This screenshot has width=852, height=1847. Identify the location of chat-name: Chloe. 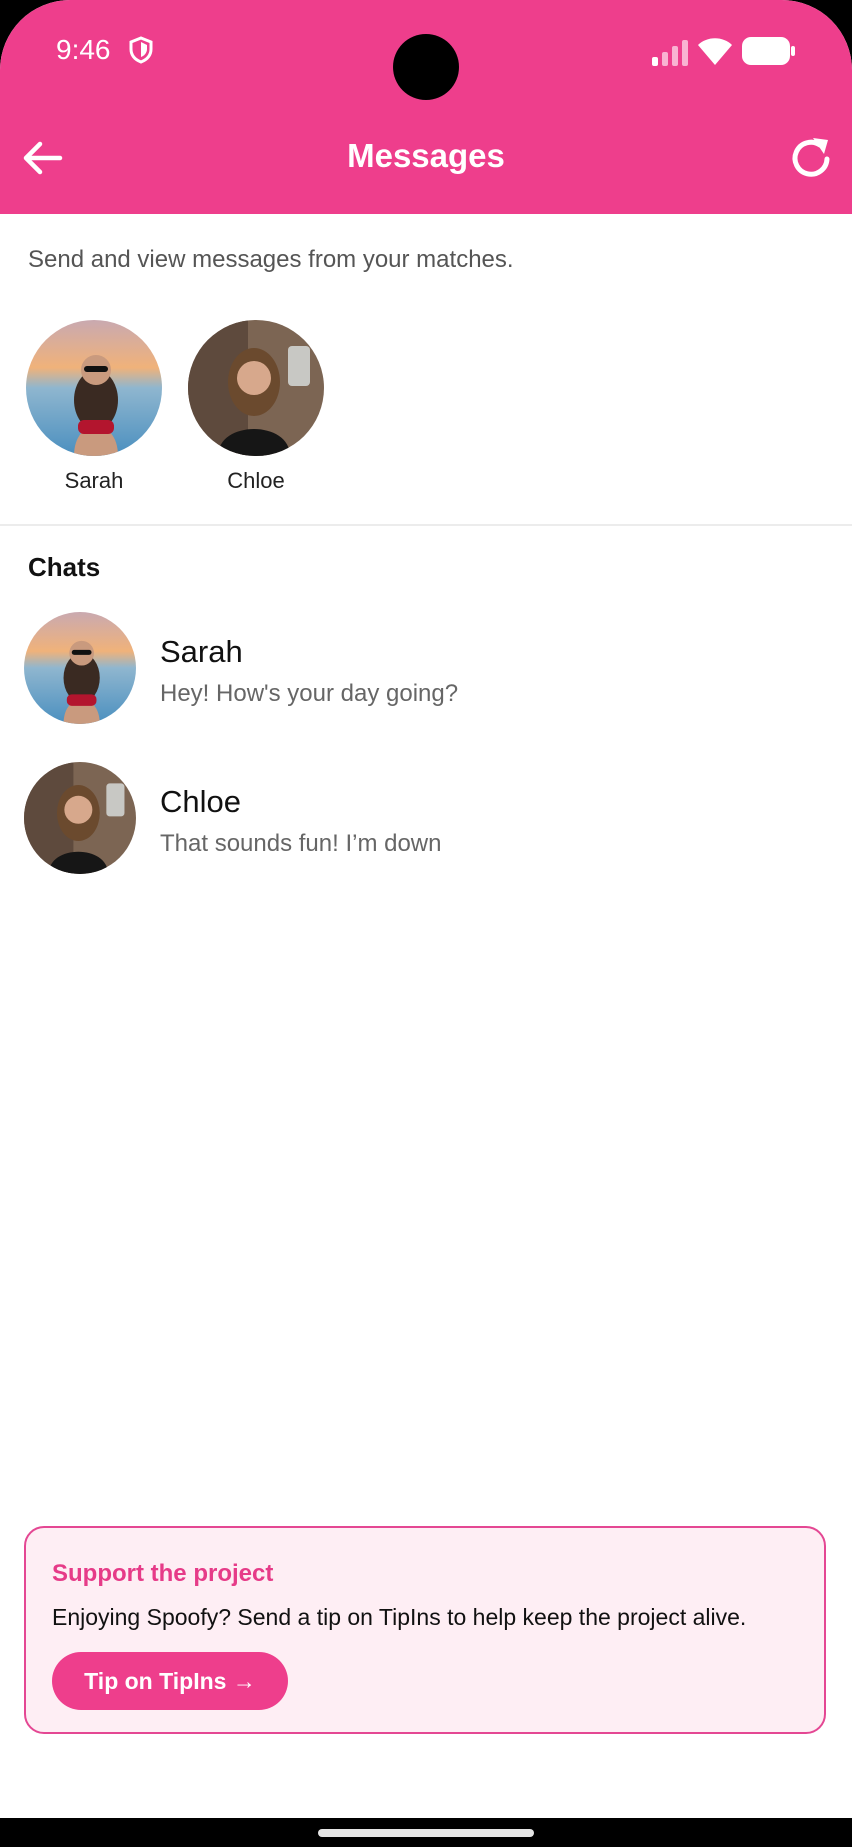
(200, 801).